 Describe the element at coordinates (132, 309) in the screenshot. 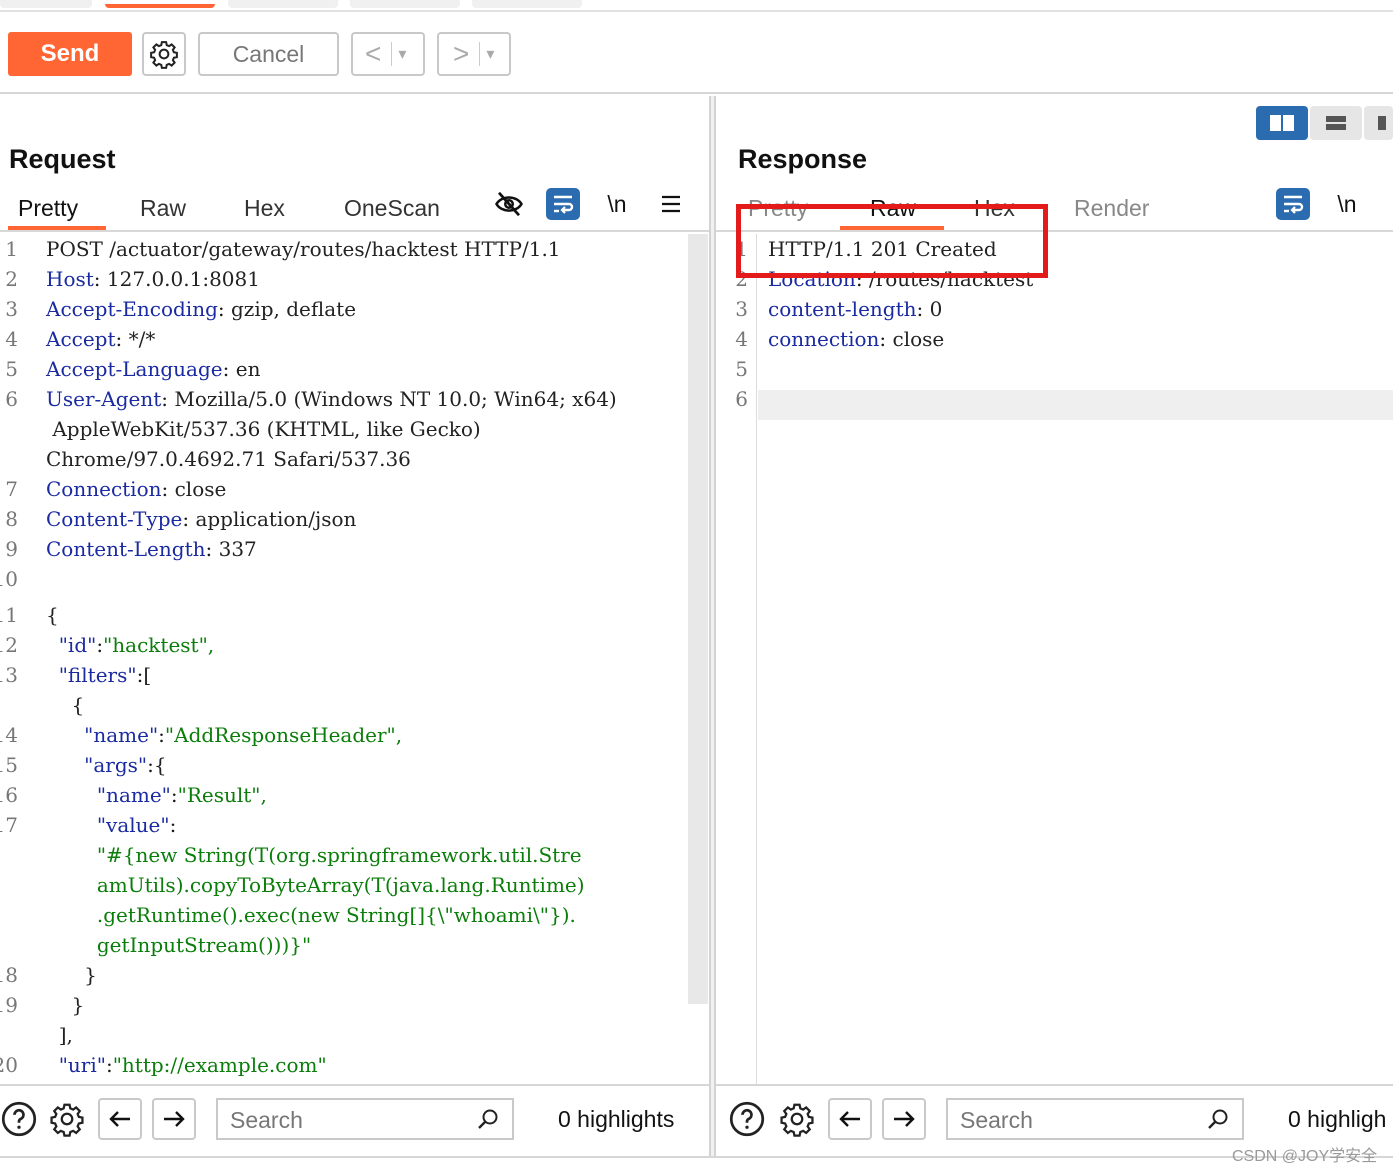

I see `header-key: Accept-Encoding` at that location.